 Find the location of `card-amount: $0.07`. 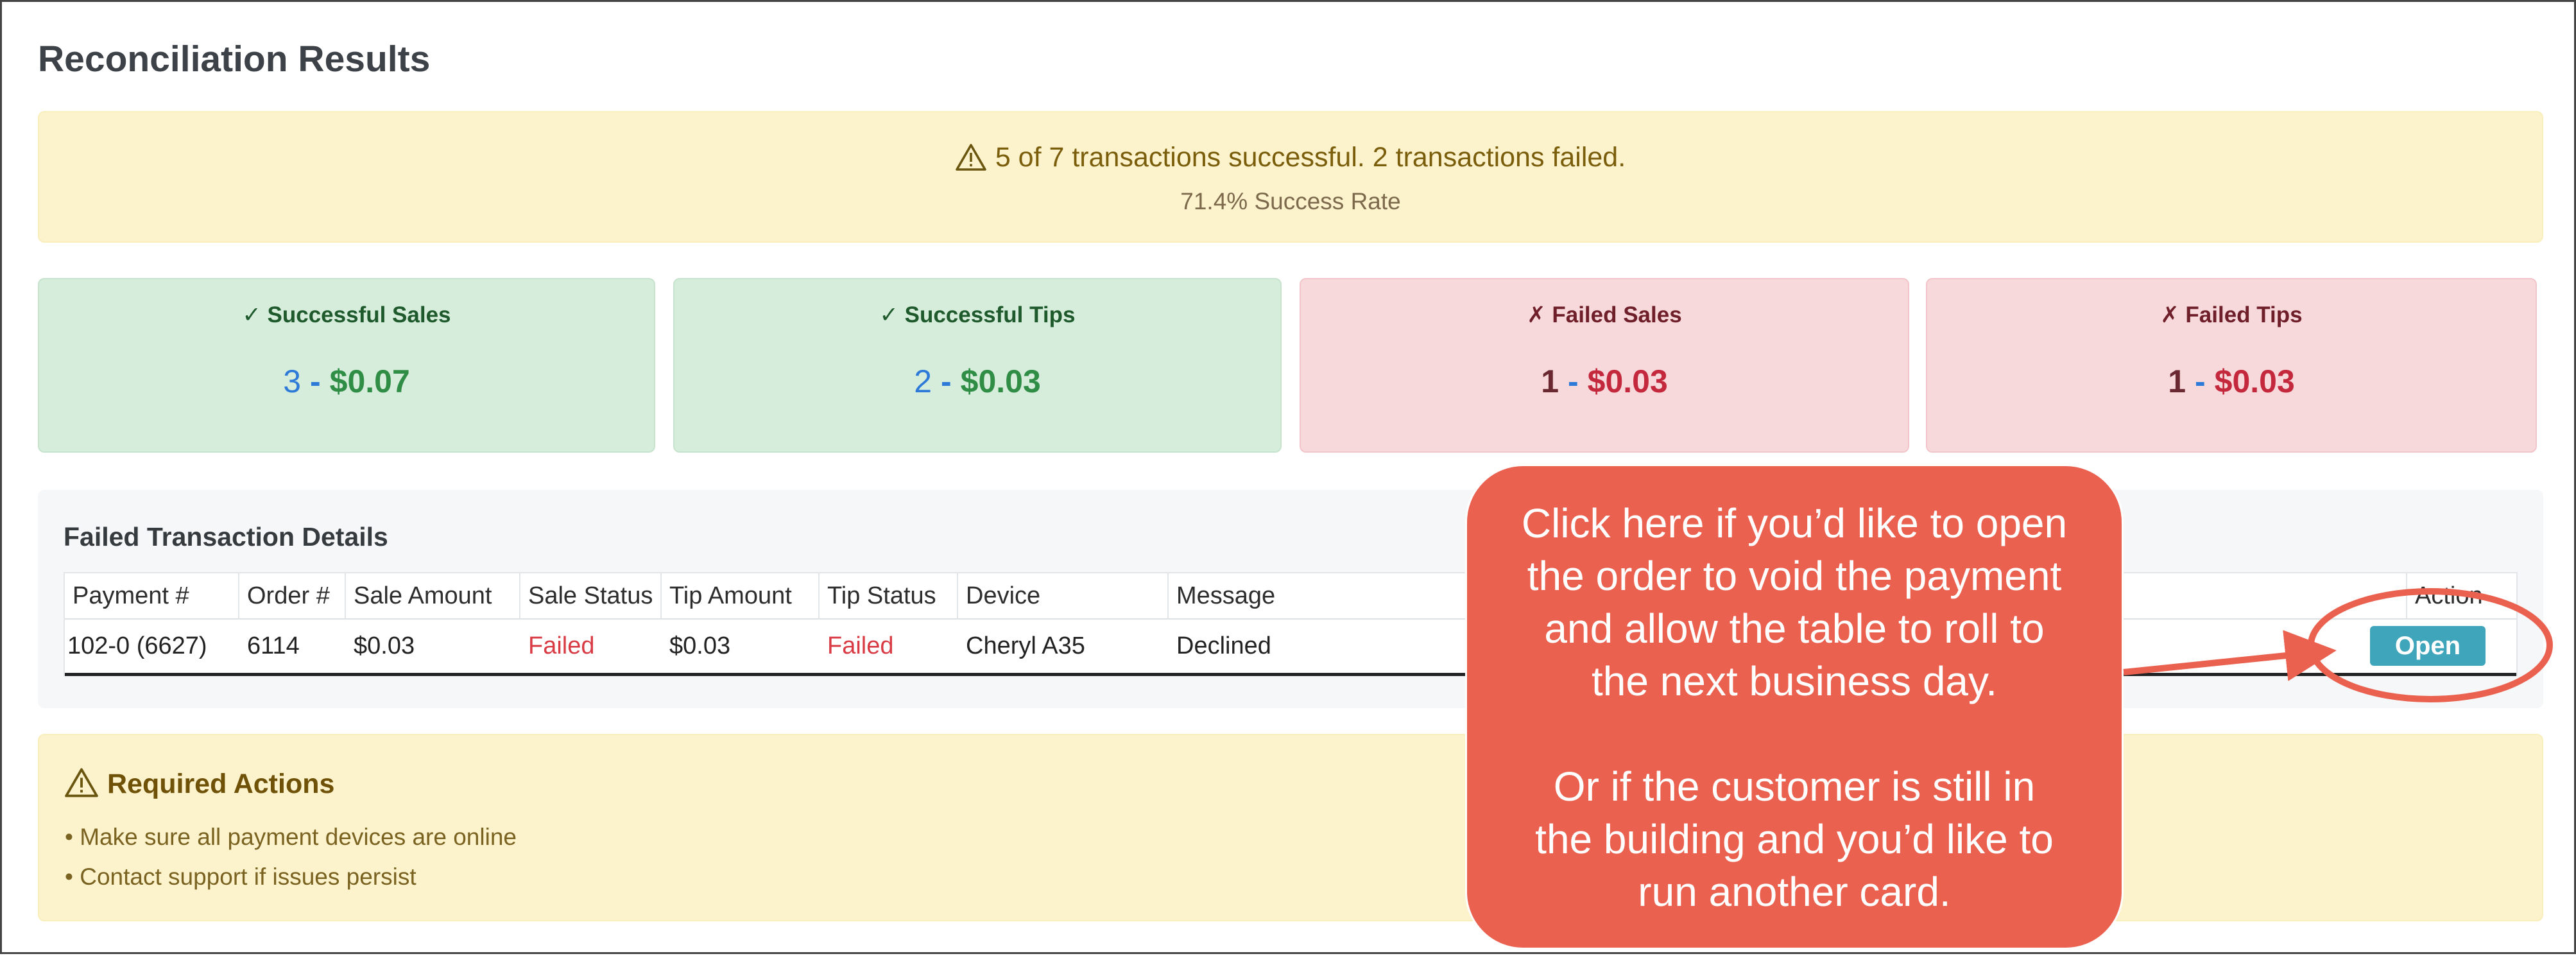

card-amount: $0.07 is located at coordinates (369, 381).